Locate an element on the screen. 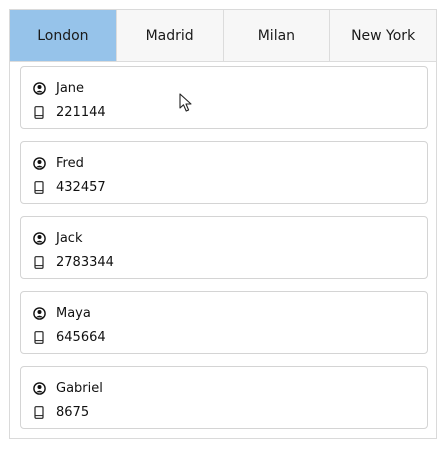 This screenshot has width=448, height=451. contact-name-row: Gabriel is located at coordinates (67, 388).